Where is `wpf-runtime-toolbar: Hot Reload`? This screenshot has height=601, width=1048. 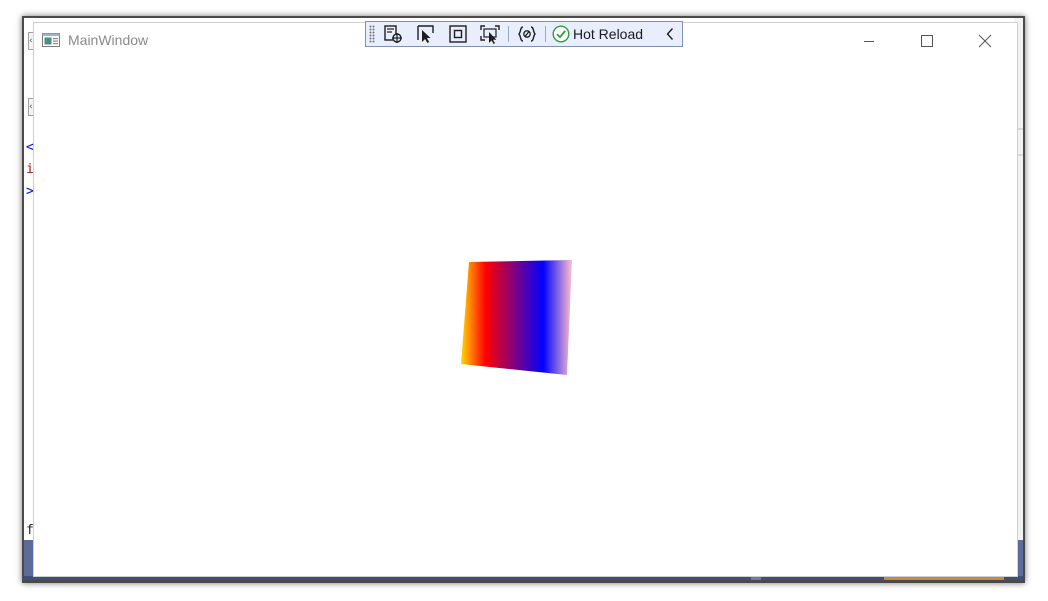 wpf-runtime-toolbar: Hot Reload is located at coordinates (524, 34).